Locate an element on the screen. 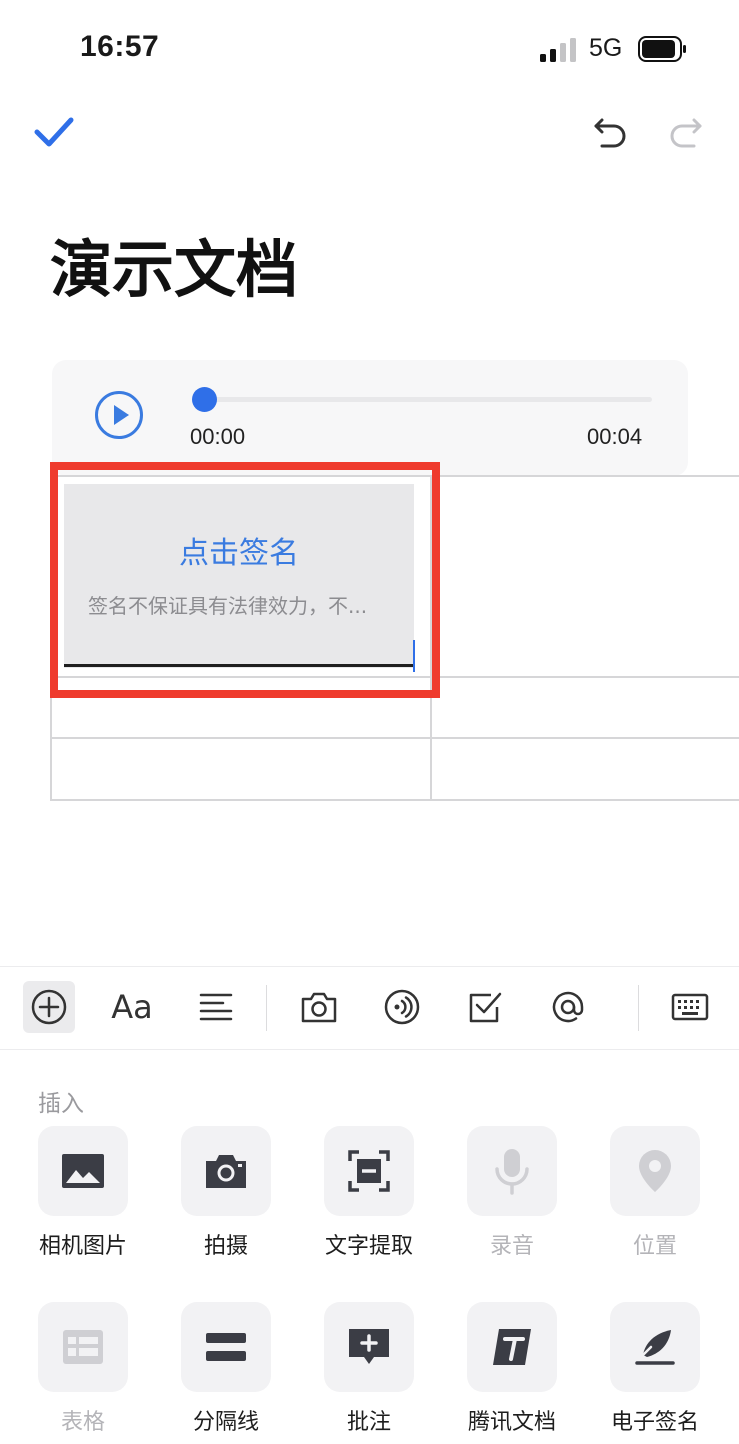  image-icon is located at coordinates (83, 1171).